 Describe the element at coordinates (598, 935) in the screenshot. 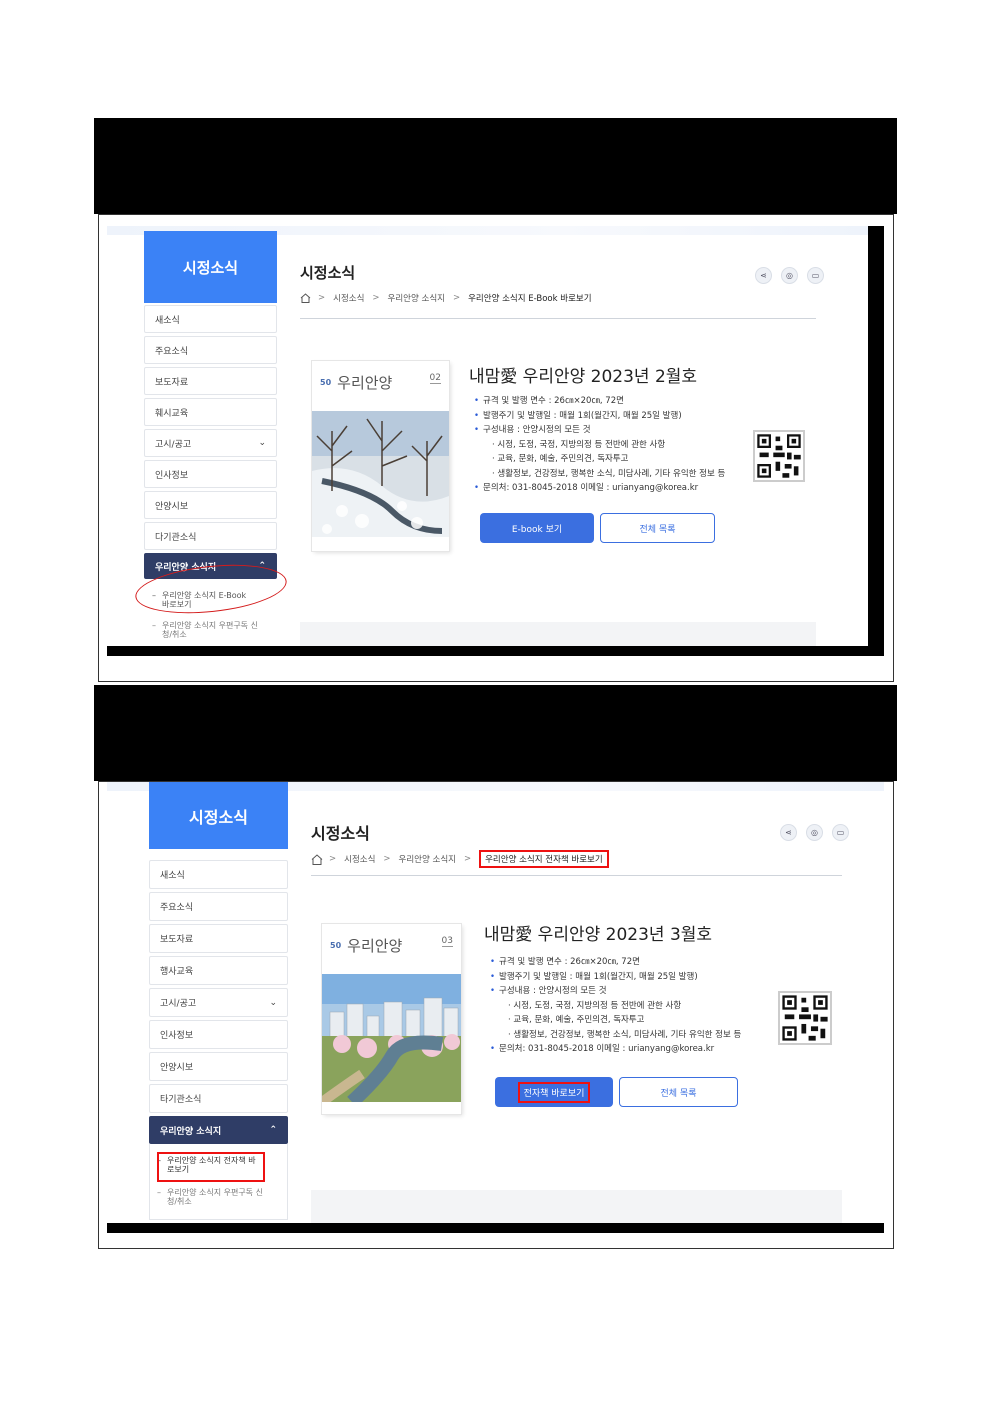

I see `book-title: 내맘愛 우리안양 2023년 3월호` at that location.